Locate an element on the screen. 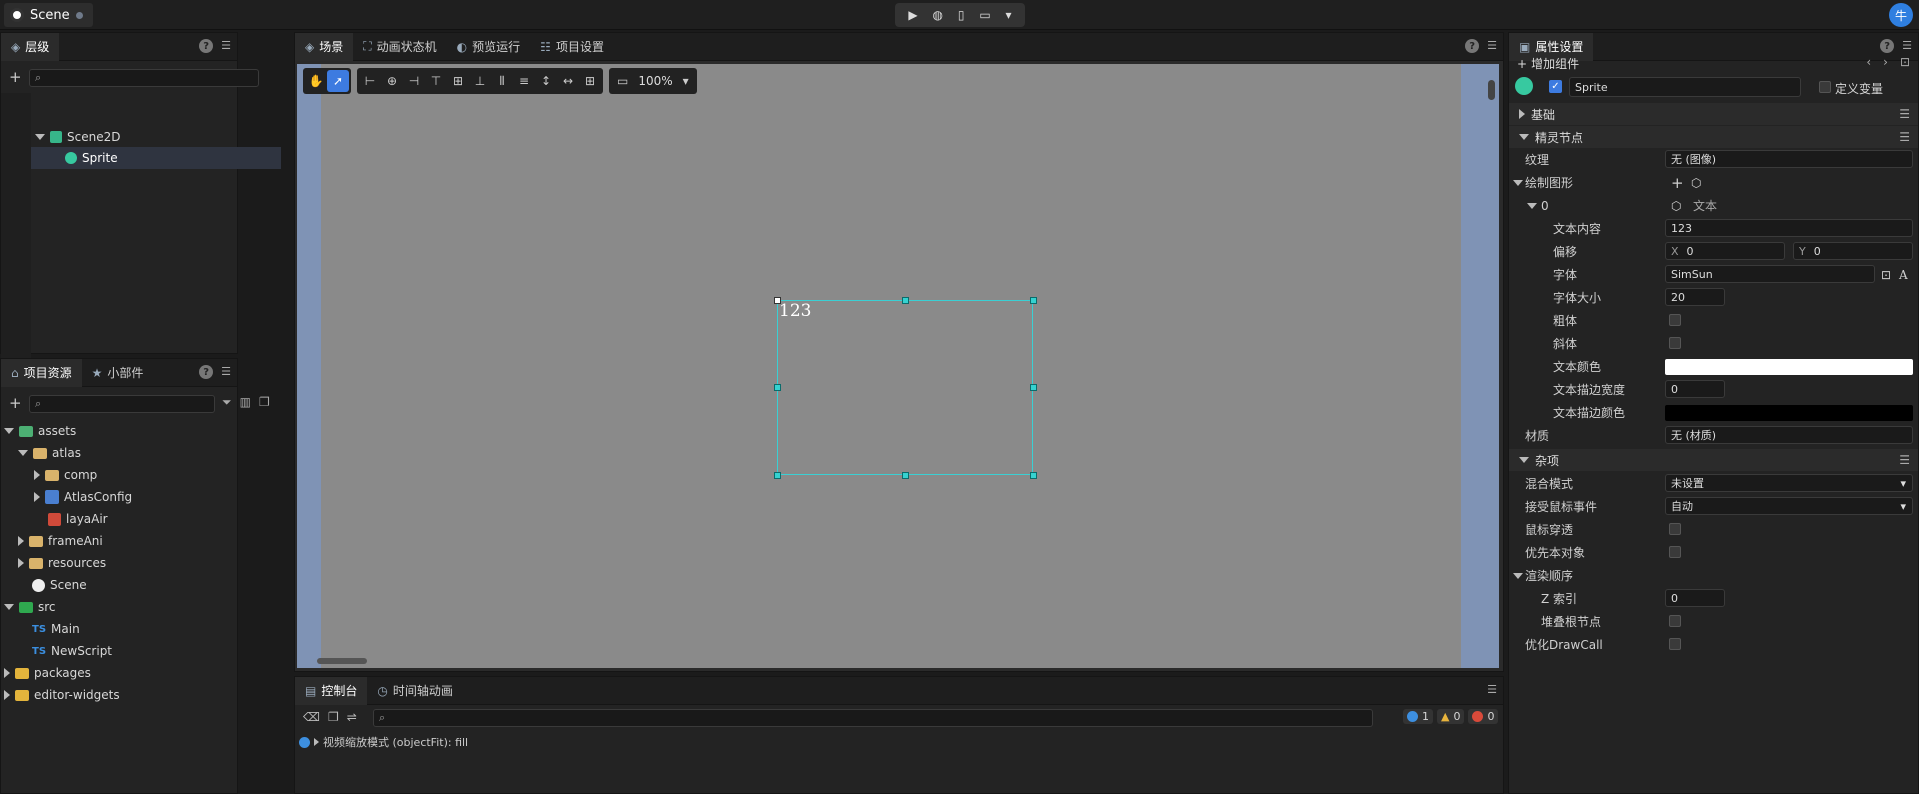  tab-console: ▤ 控制台 is located at coordinates (331, 690).